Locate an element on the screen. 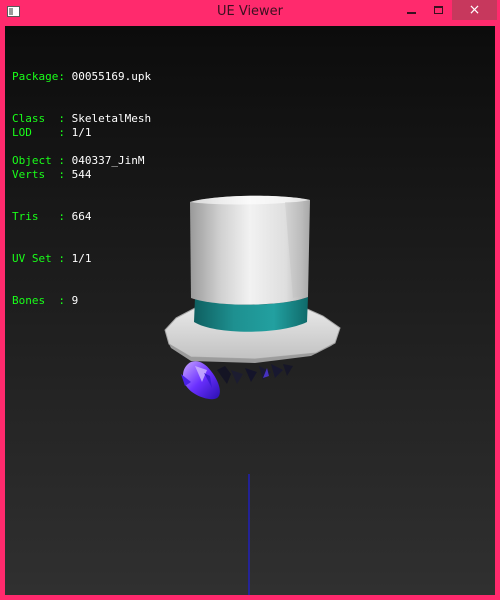  close-icon: × is located at coordinates (474, 10).